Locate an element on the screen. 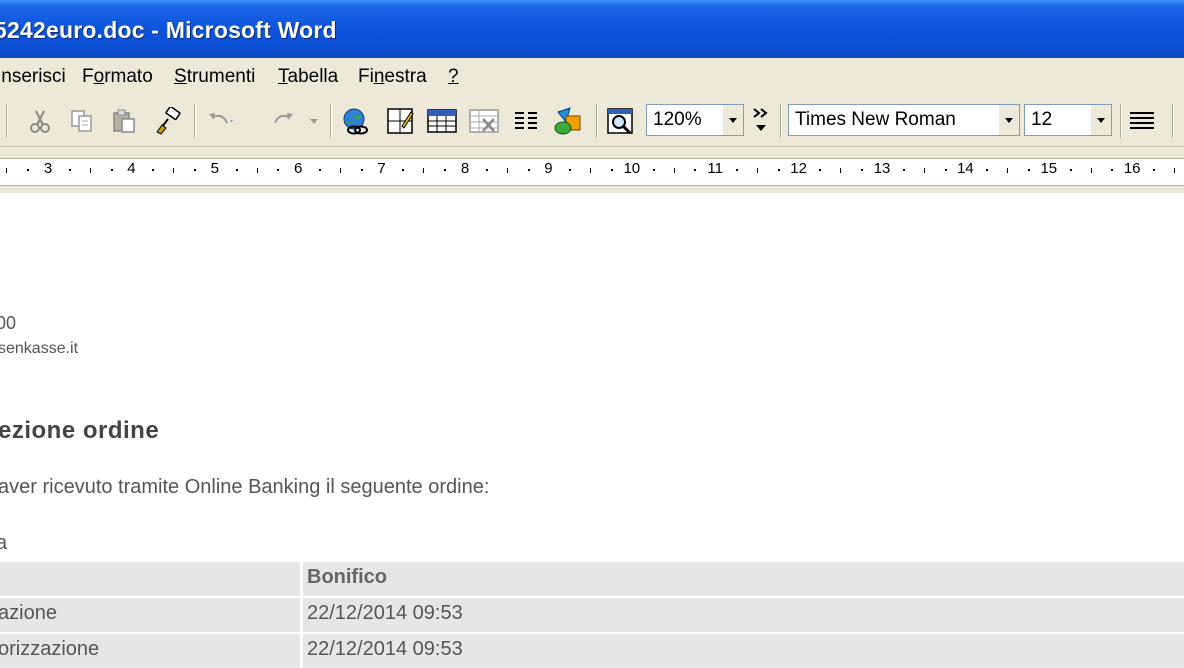 This screenshot has width=1184, height=668. table-cell-label: azione is located at coordinates (150, 615).